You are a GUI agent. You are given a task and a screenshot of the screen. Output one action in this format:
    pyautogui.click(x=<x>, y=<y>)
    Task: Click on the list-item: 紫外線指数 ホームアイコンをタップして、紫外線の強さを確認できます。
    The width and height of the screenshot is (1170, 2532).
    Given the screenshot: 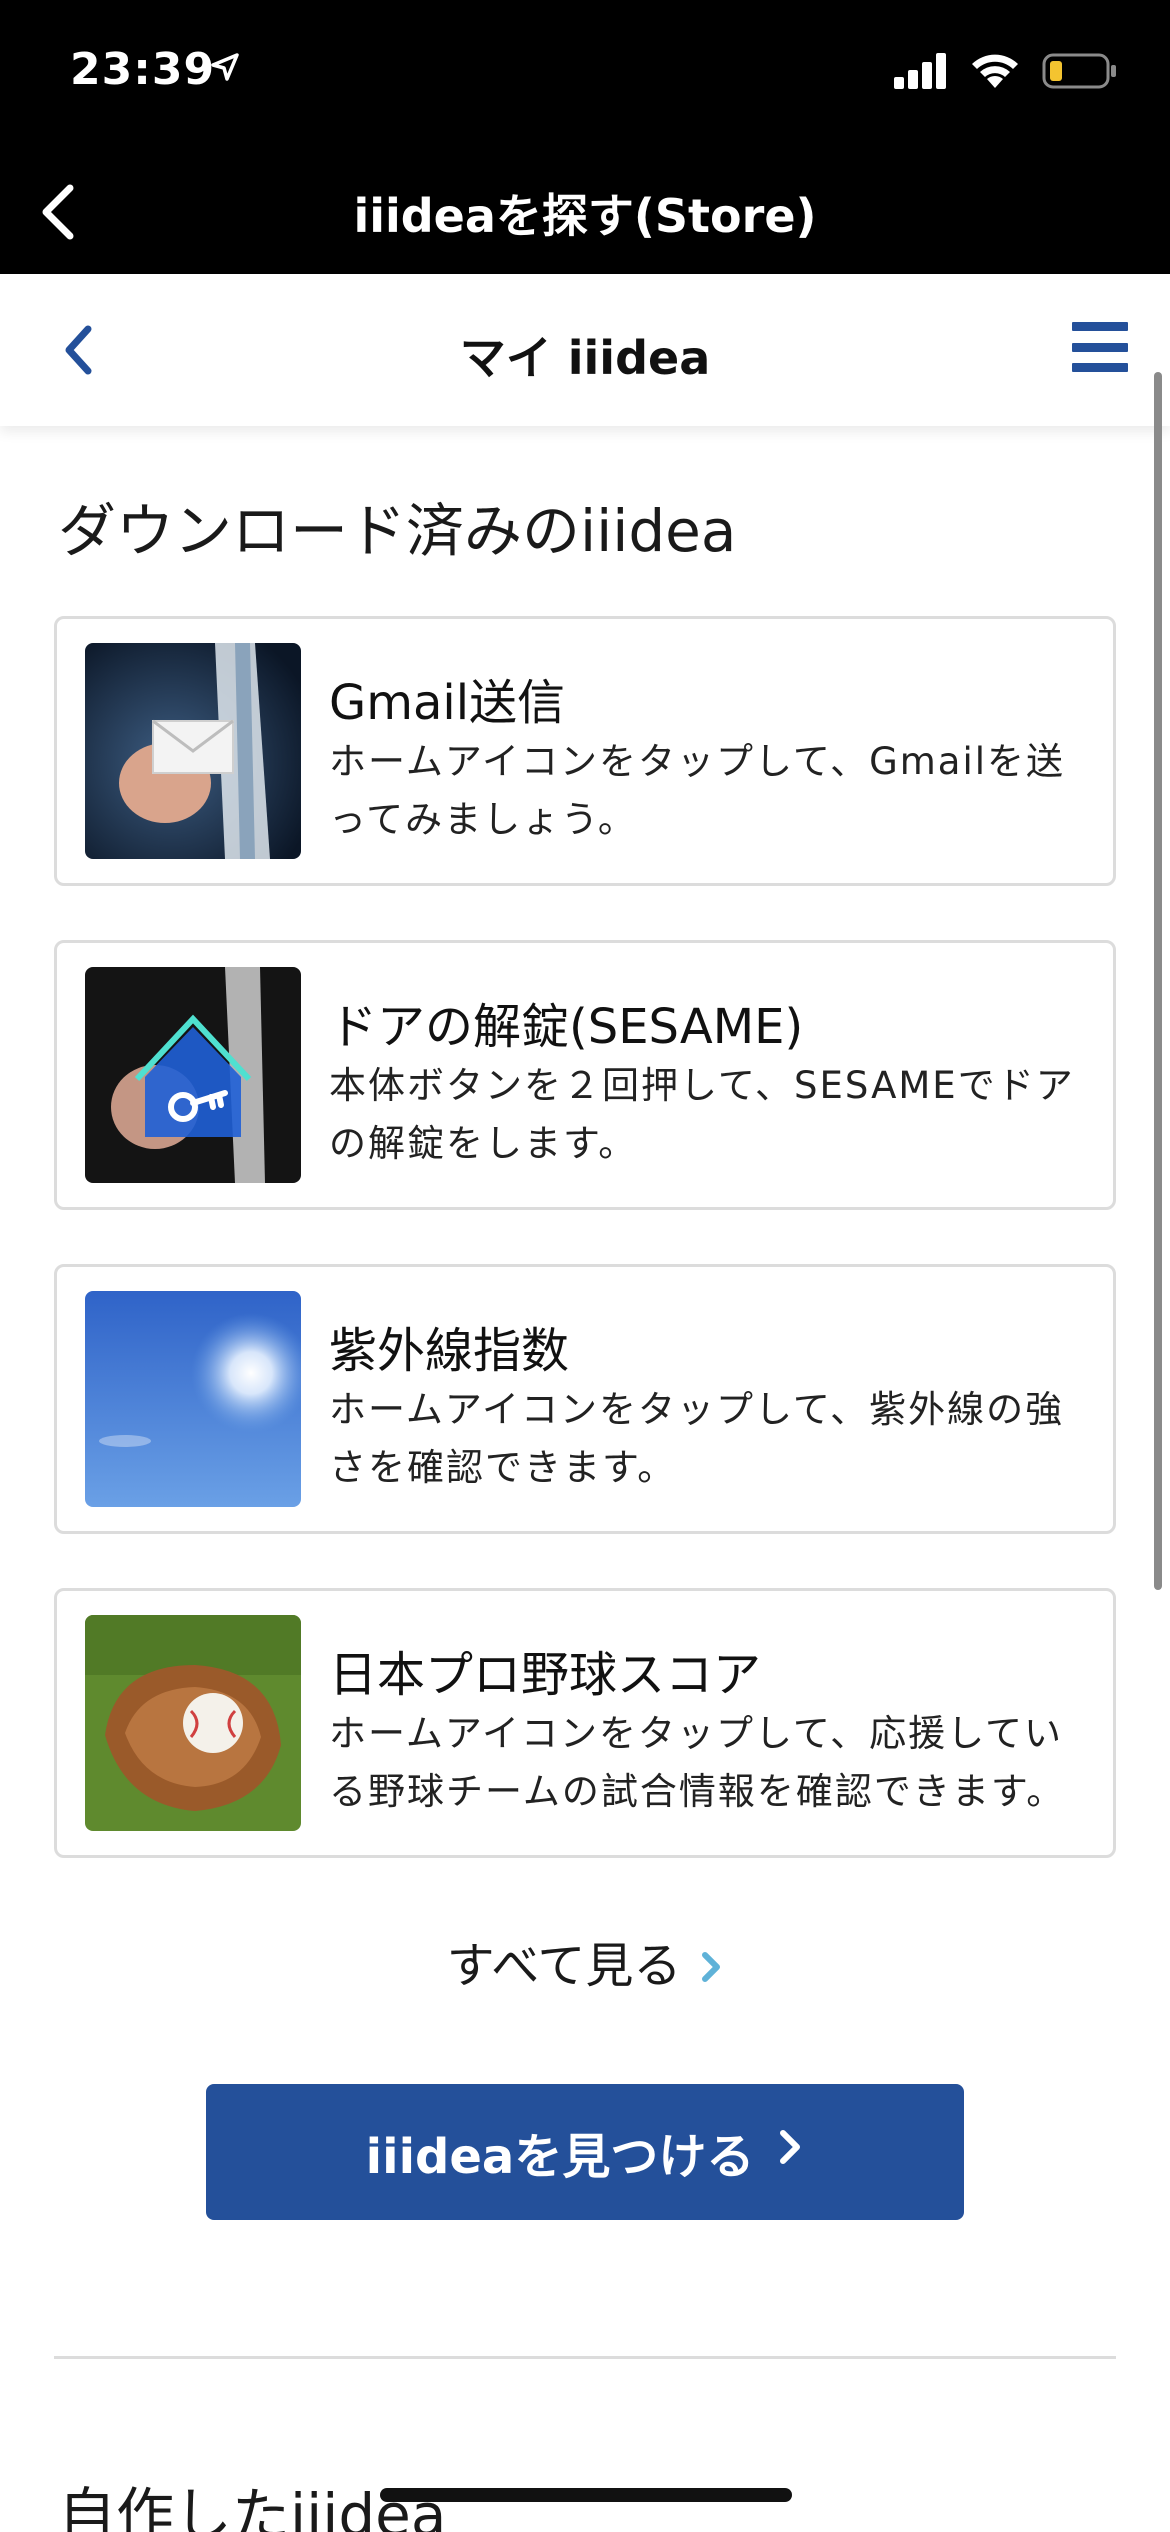 What is the action you would take?
    pyautogui.click(x=585, y=1399)
    